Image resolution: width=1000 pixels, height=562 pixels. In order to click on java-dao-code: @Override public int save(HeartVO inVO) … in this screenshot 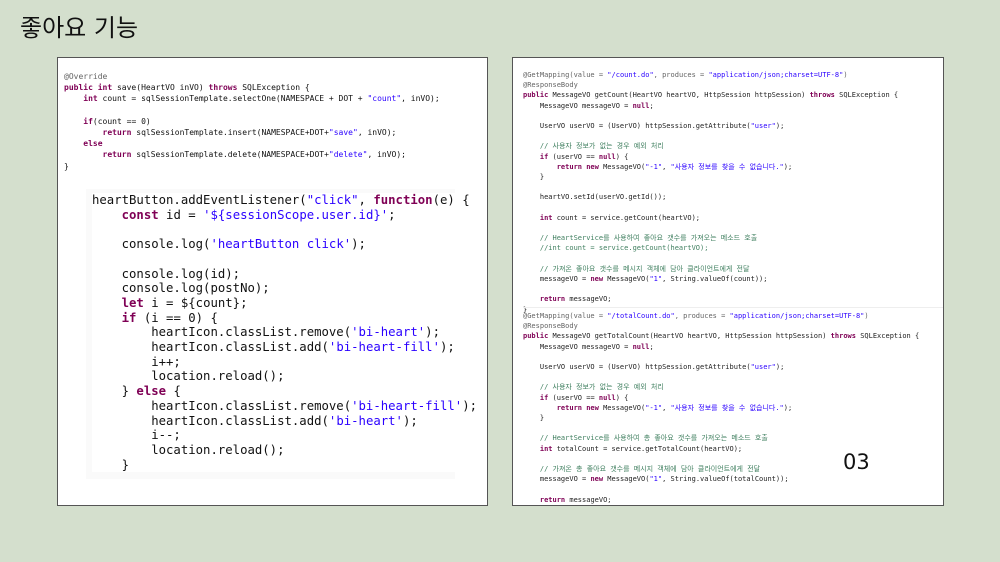, I will do `click(252, 121)`.